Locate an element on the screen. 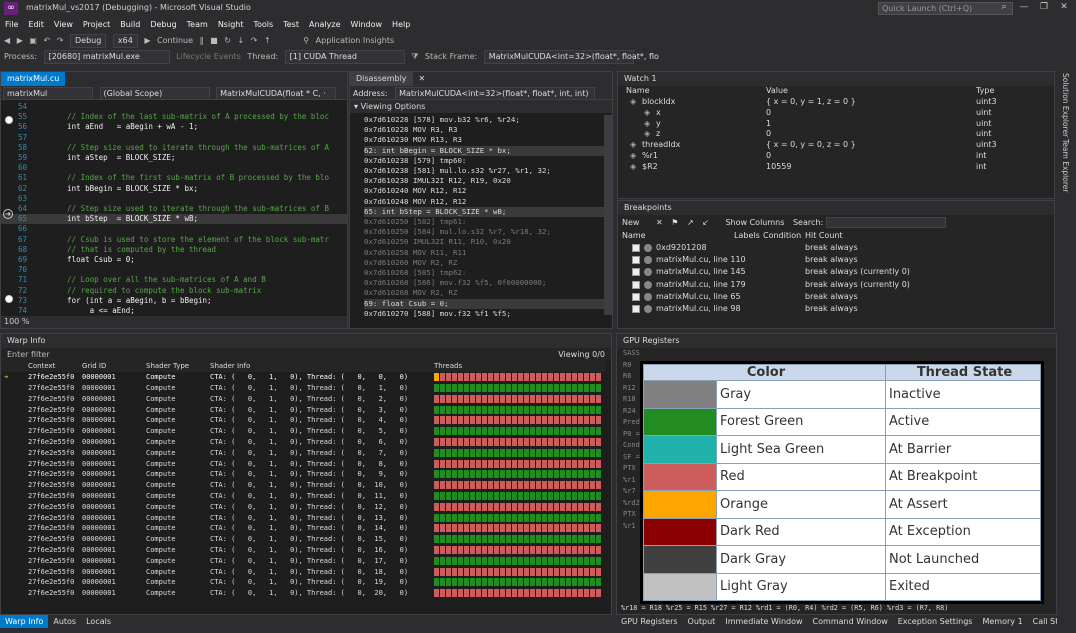  tab-matrixmul-cu: matrixMul.cu is located at coordinates (33, 79).